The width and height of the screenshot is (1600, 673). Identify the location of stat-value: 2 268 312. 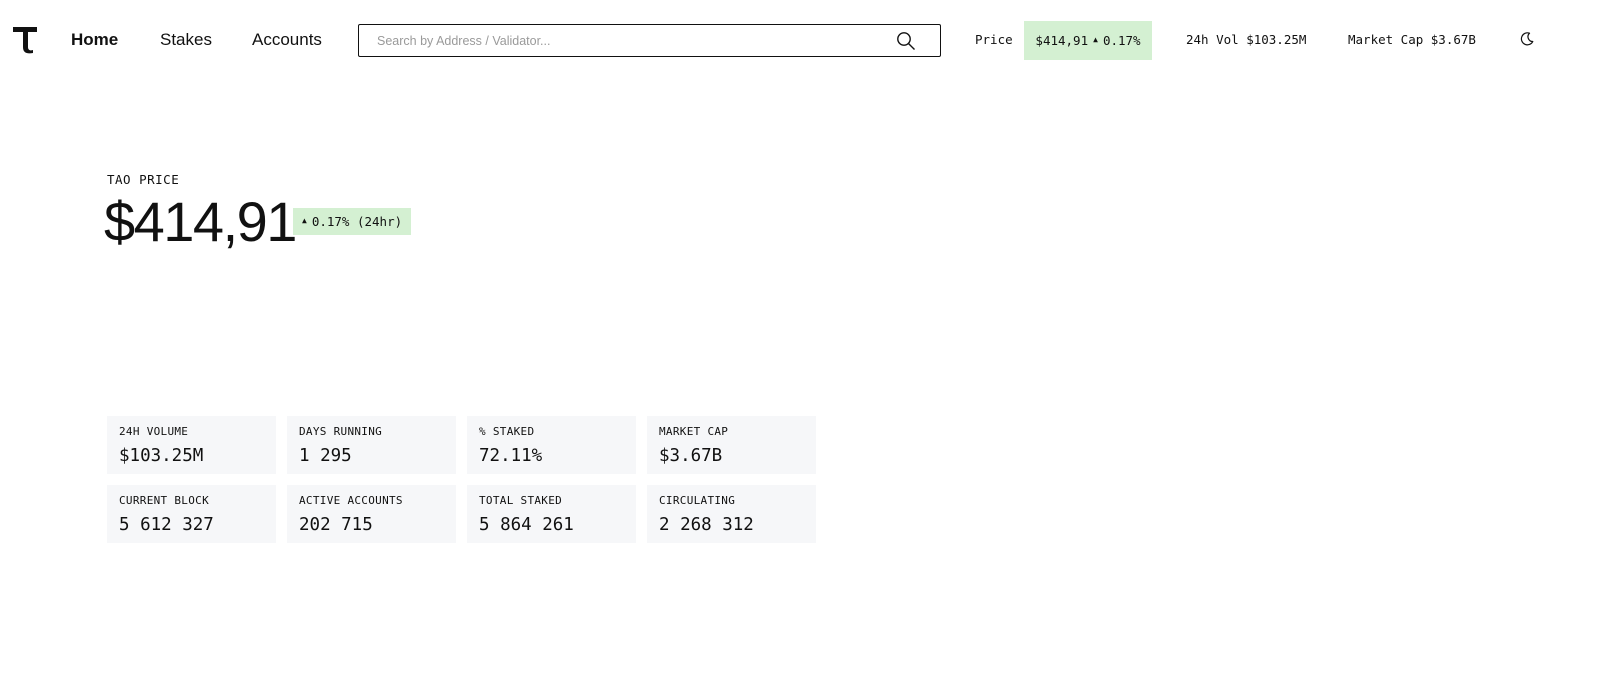
(706, 525).